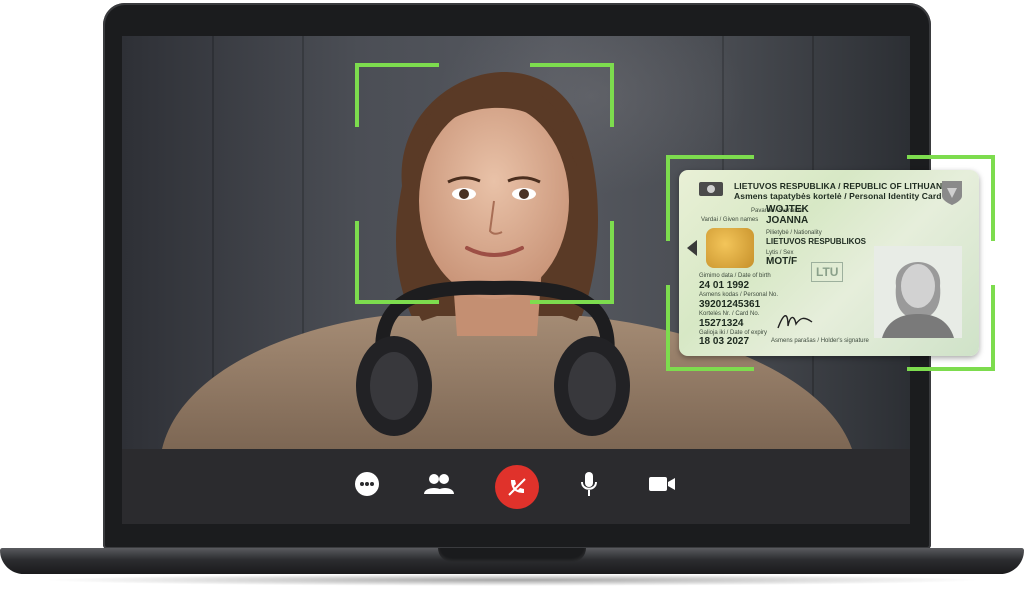 The height and width of the screenshot is (596, 1024). What do you see at coordinates (827, 272) in the screenshot?
I see `country-code: LTU` at bounding box center [827, 272].